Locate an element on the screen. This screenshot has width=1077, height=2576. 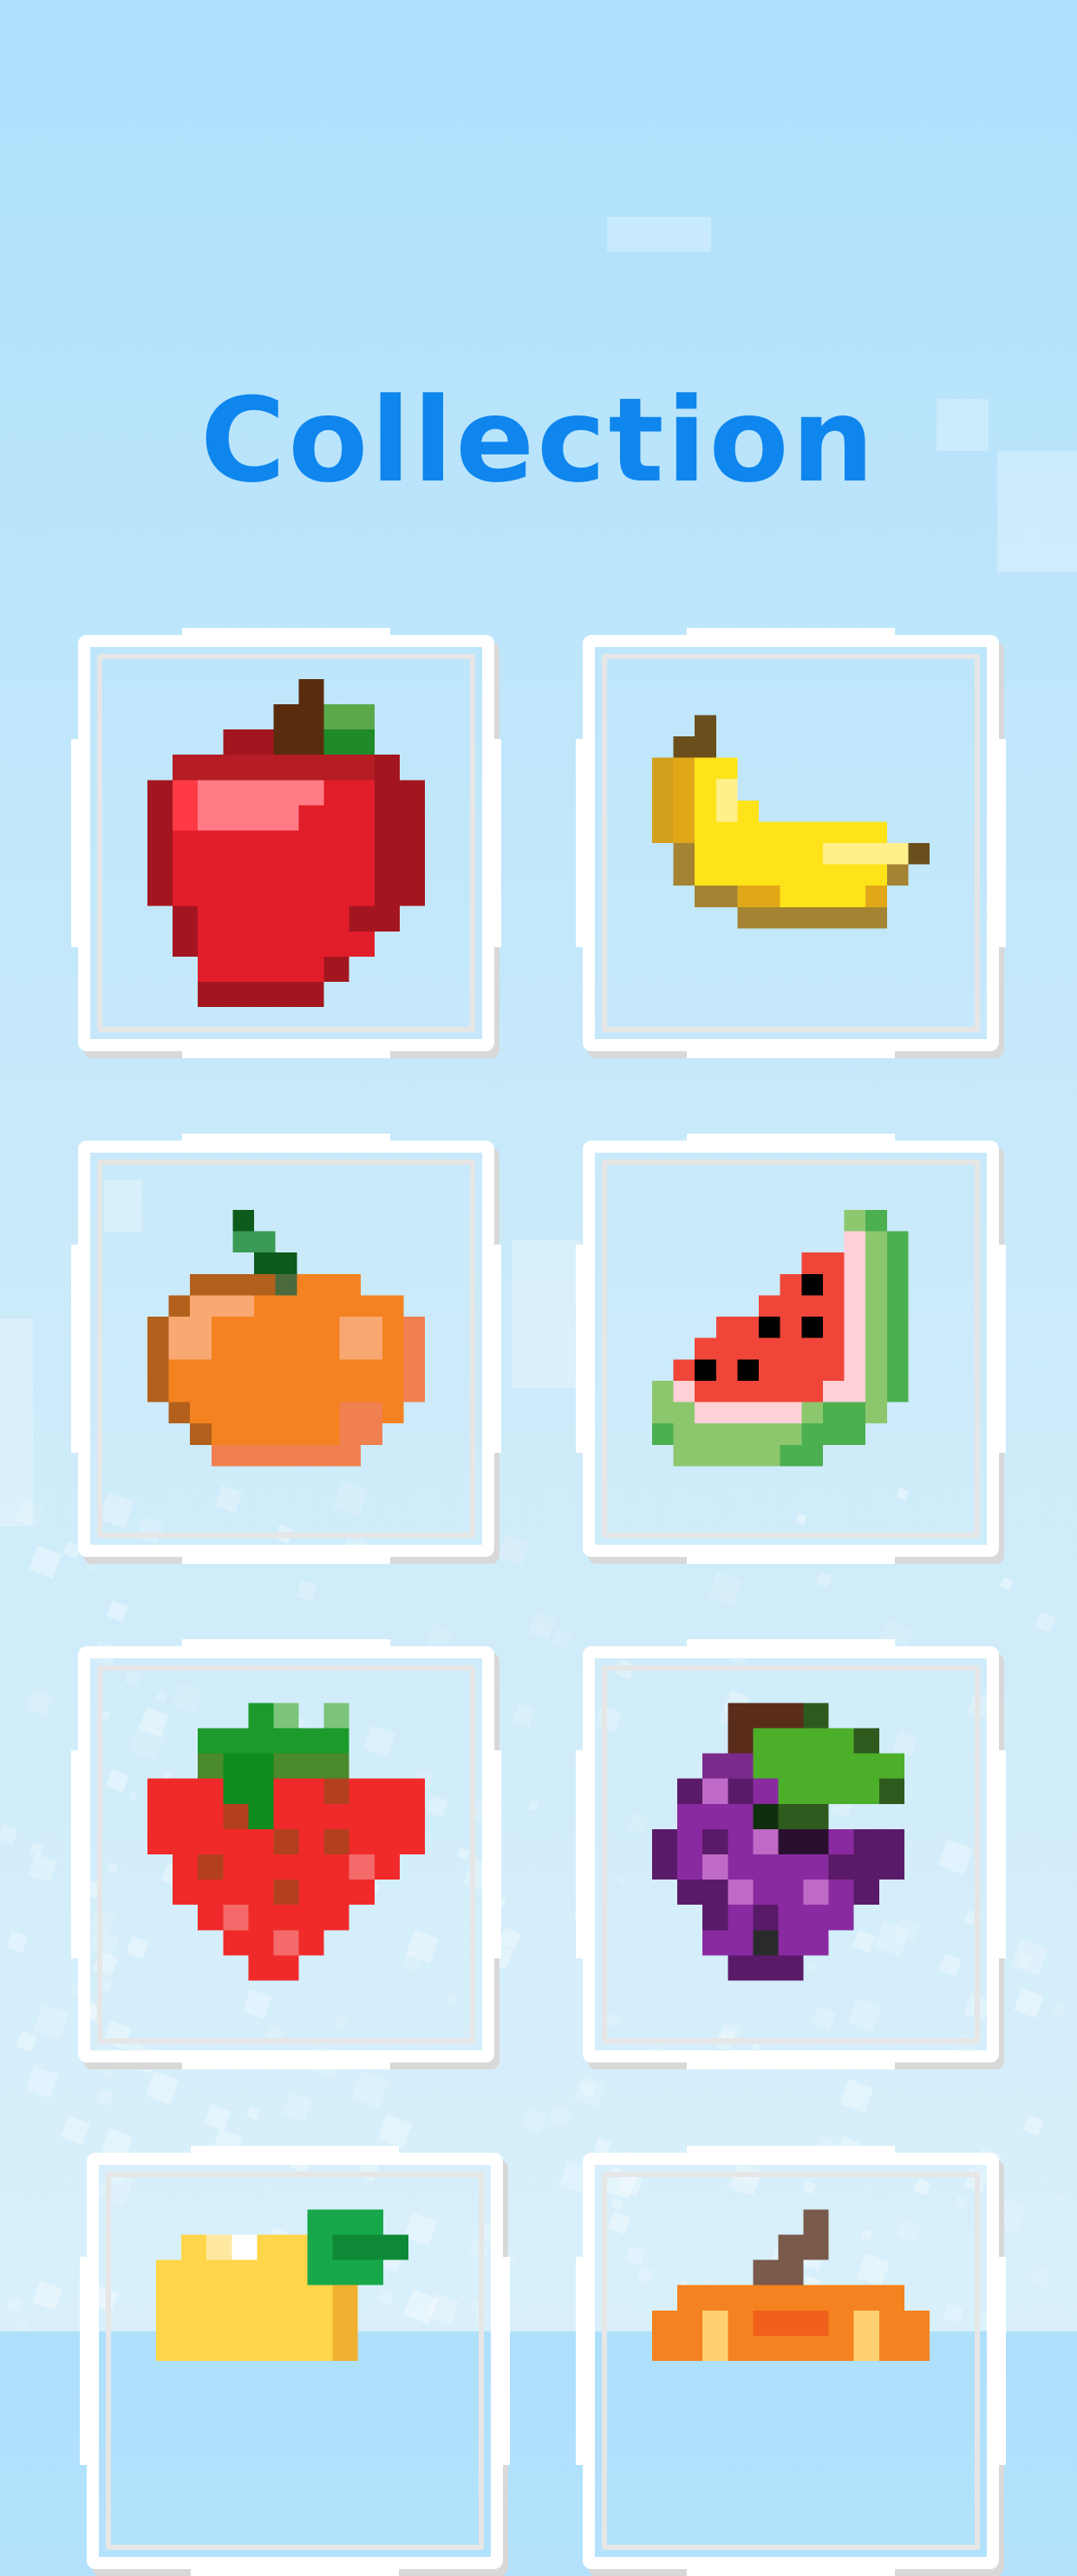
collection-card-strawberry is located at coordinates (286, 1854).